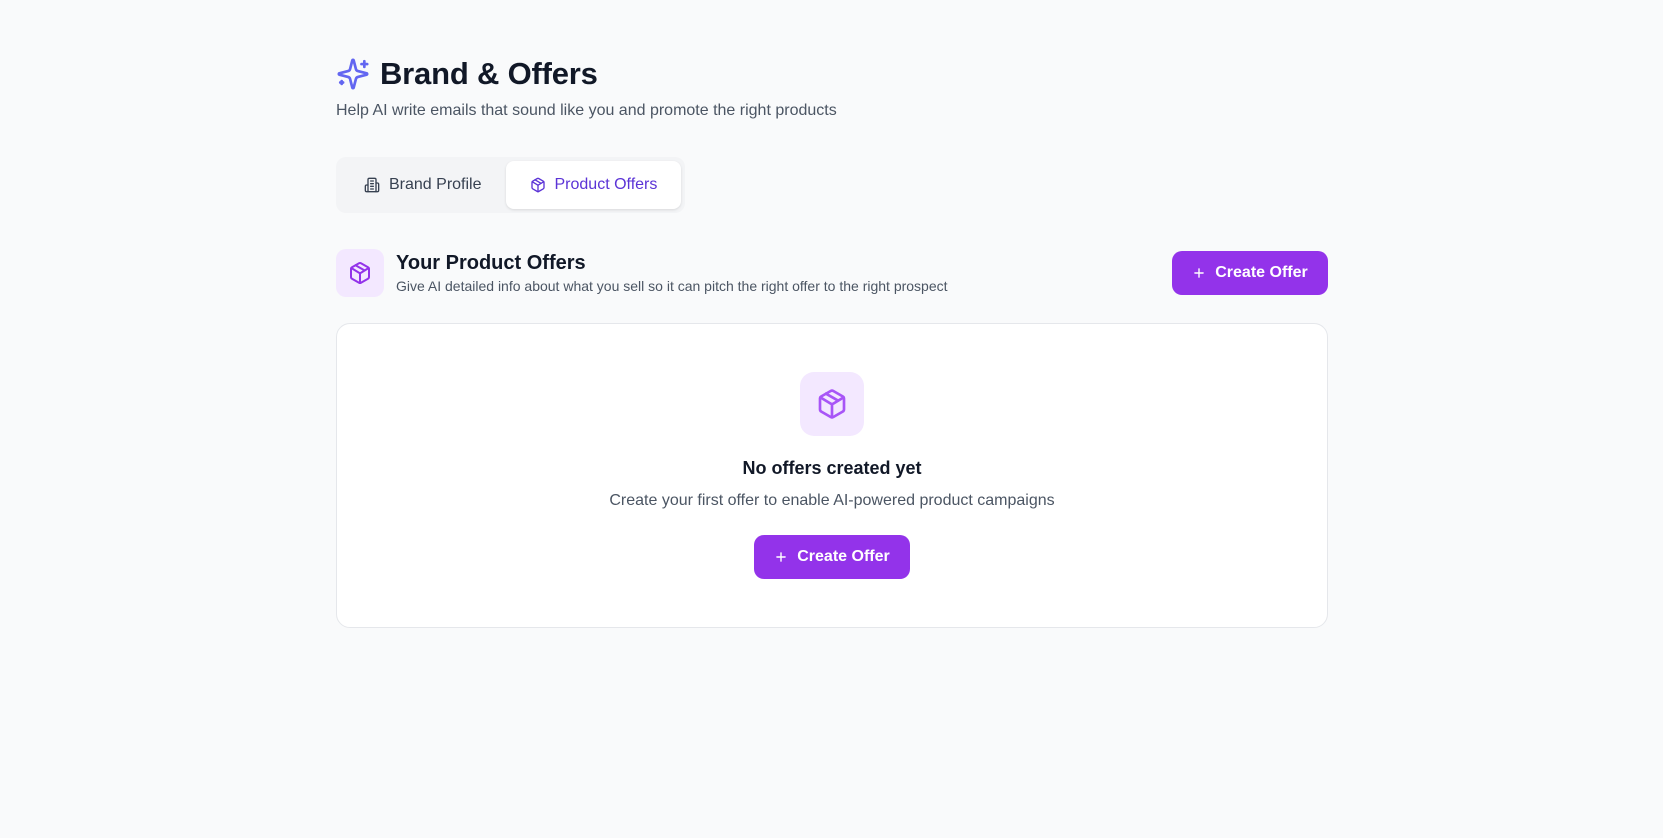 The height and width of the screenshot is (838, 1663). Describe the element at coordinates (491, 262) in the screenshot. I see `section-title: Your Product Offers` at that location.